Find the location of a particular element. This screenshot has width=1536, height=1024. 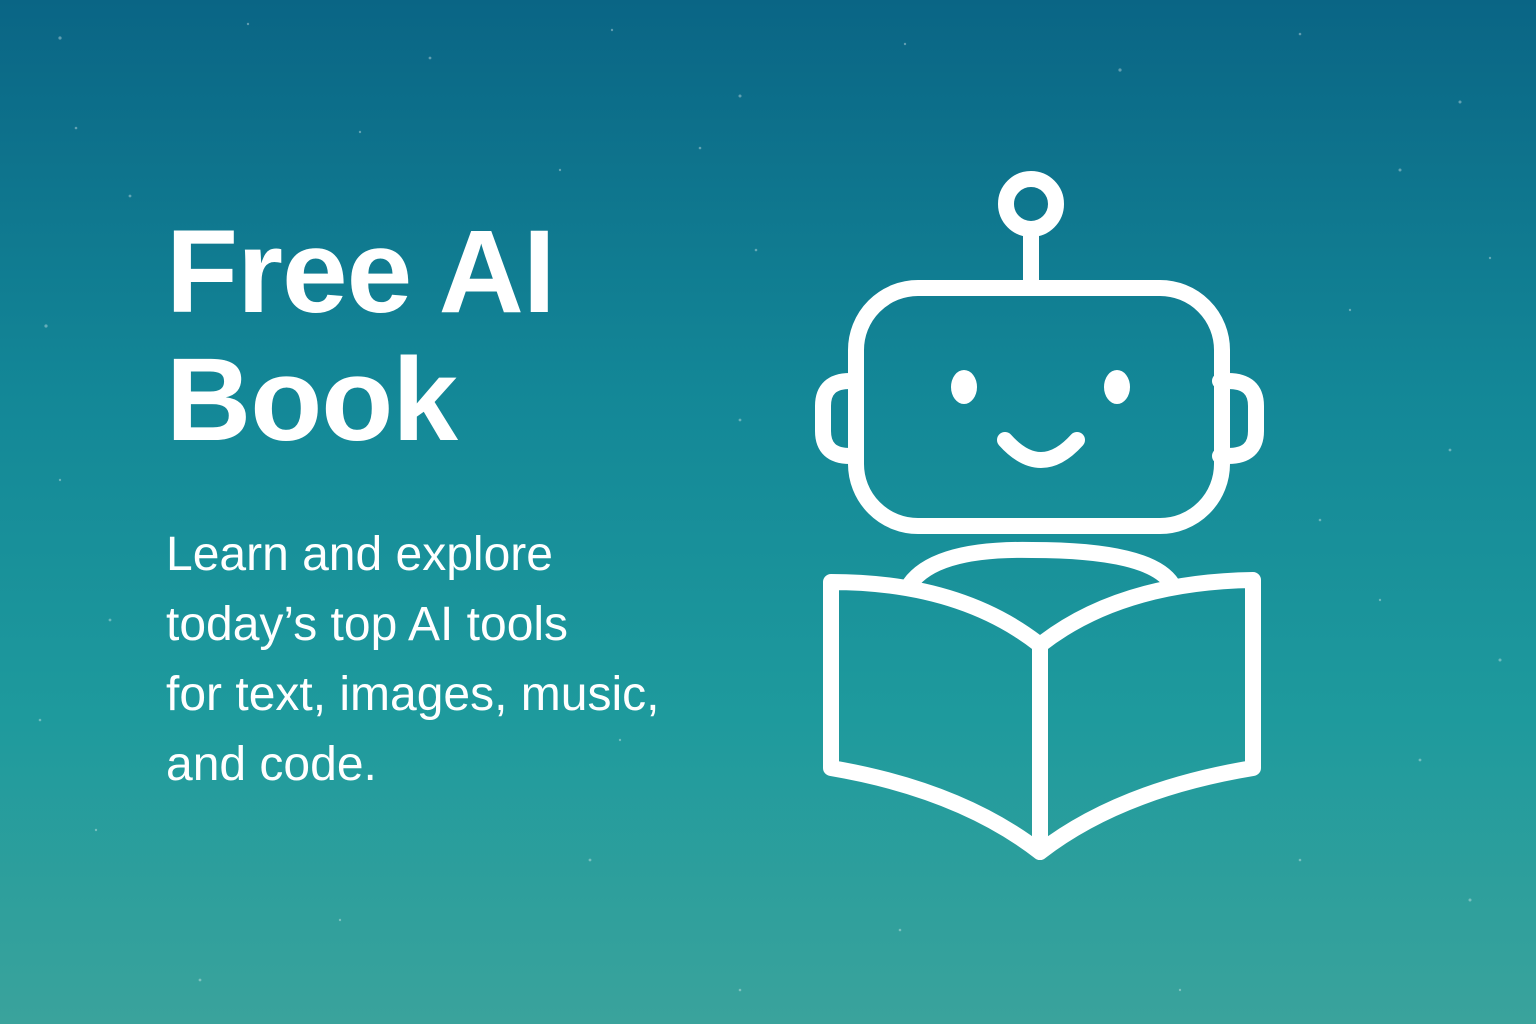

robot-smile is located at coordinates (1041, 450).